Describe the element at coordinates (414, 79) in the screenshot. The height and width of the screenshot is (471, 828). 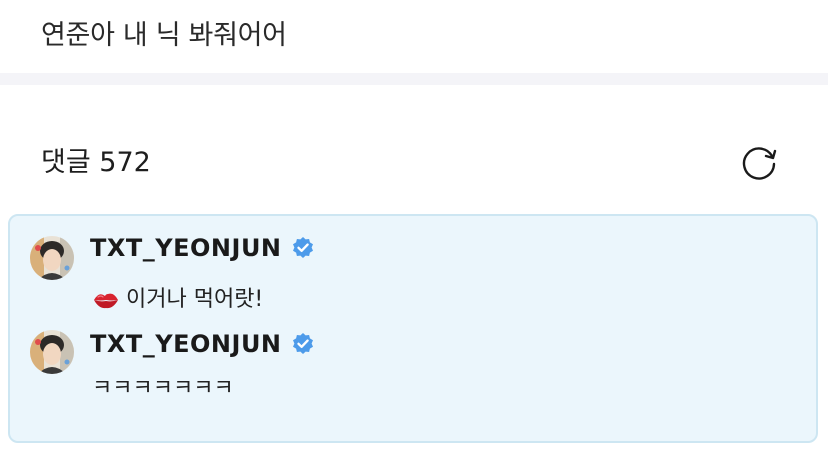
I see `section-separator` at that location.